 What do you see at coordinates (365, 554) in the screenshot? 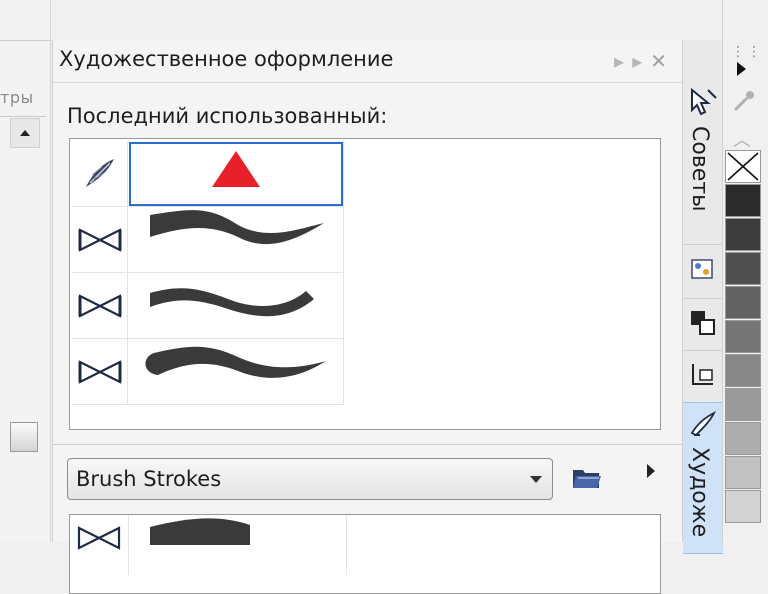
I see `library-strokes-list` at bounding box center [365, 554].